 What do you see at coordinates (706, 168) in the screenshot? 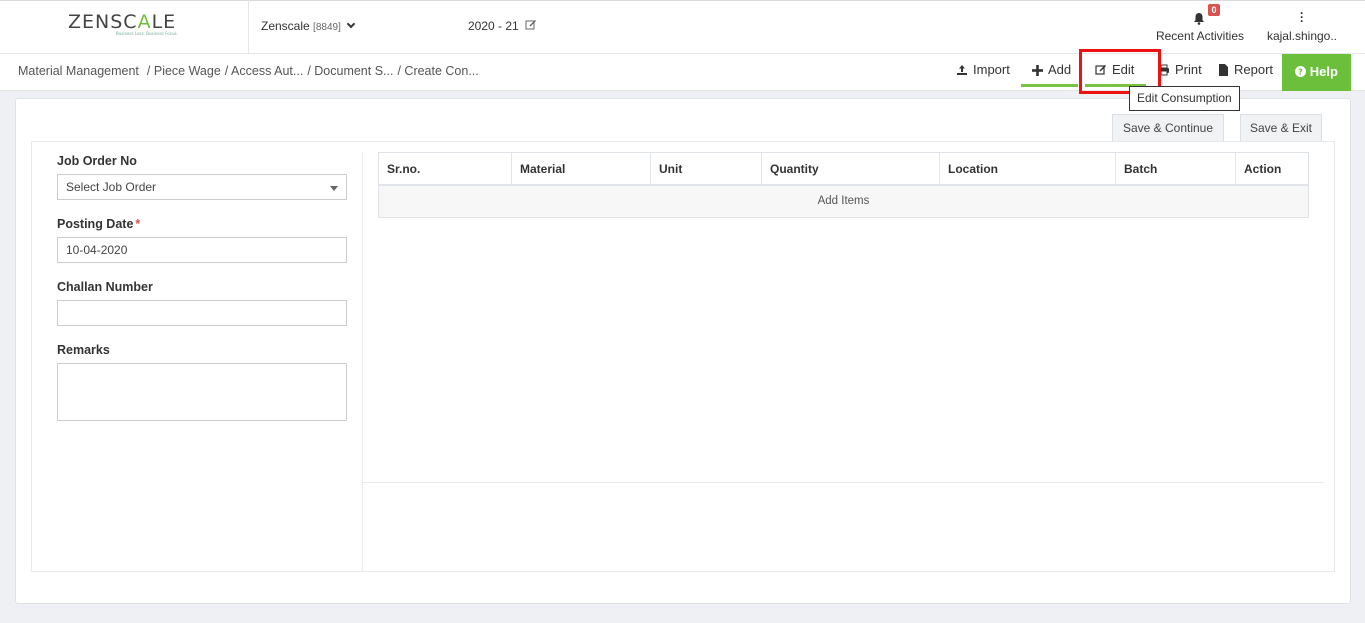
I see `column-header: Unit` at bounding box center [706, 168].